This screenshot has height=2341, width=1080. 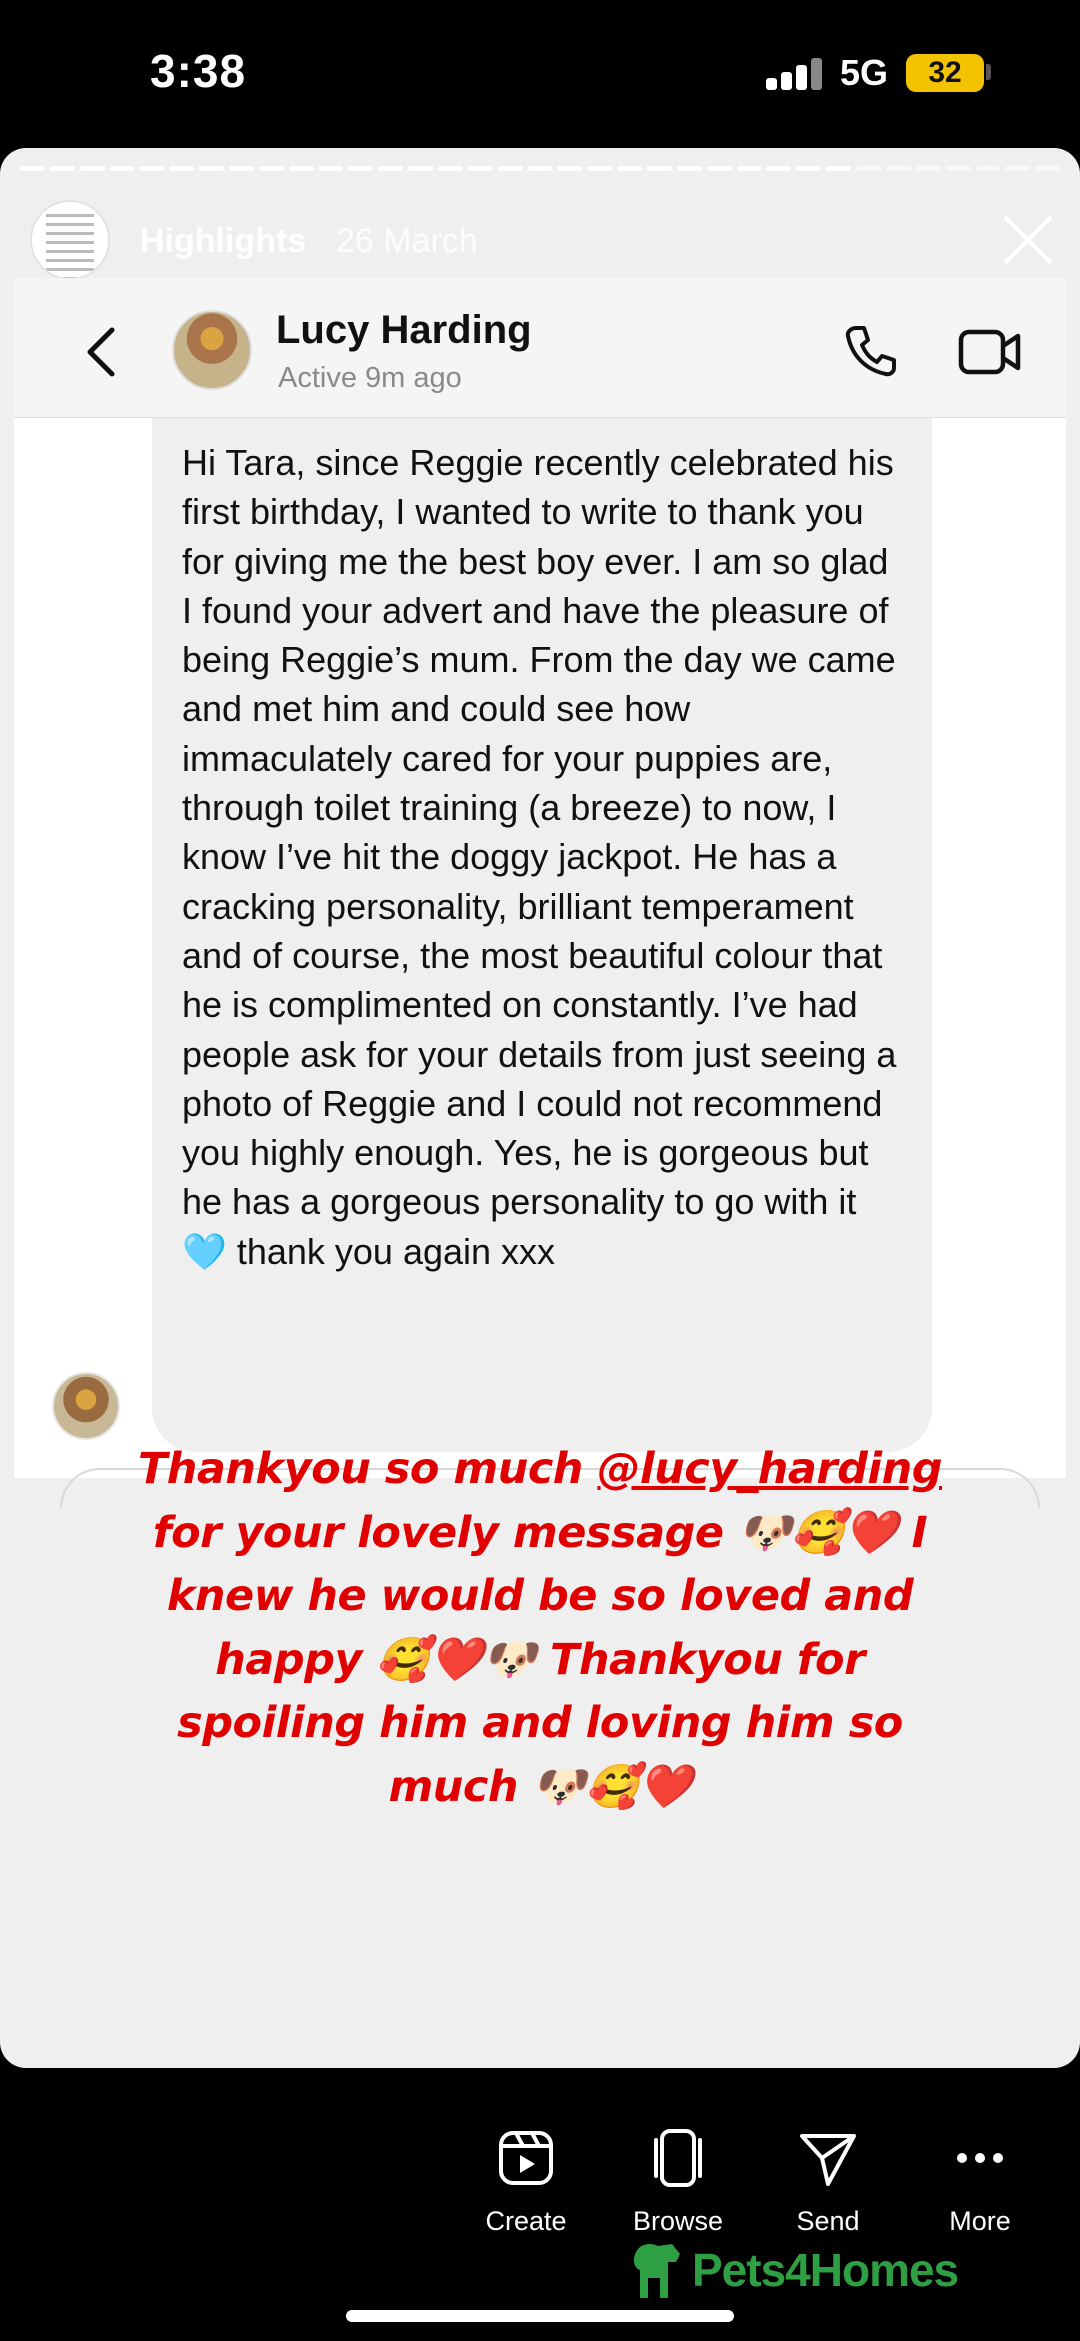 I want to click on close-icon, so click(x=1028, y=240).